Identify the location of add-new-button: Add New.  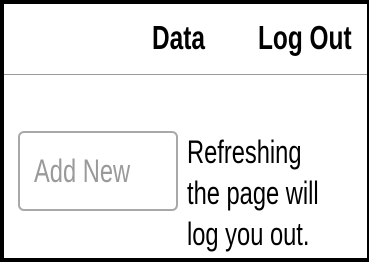
(98, 171).